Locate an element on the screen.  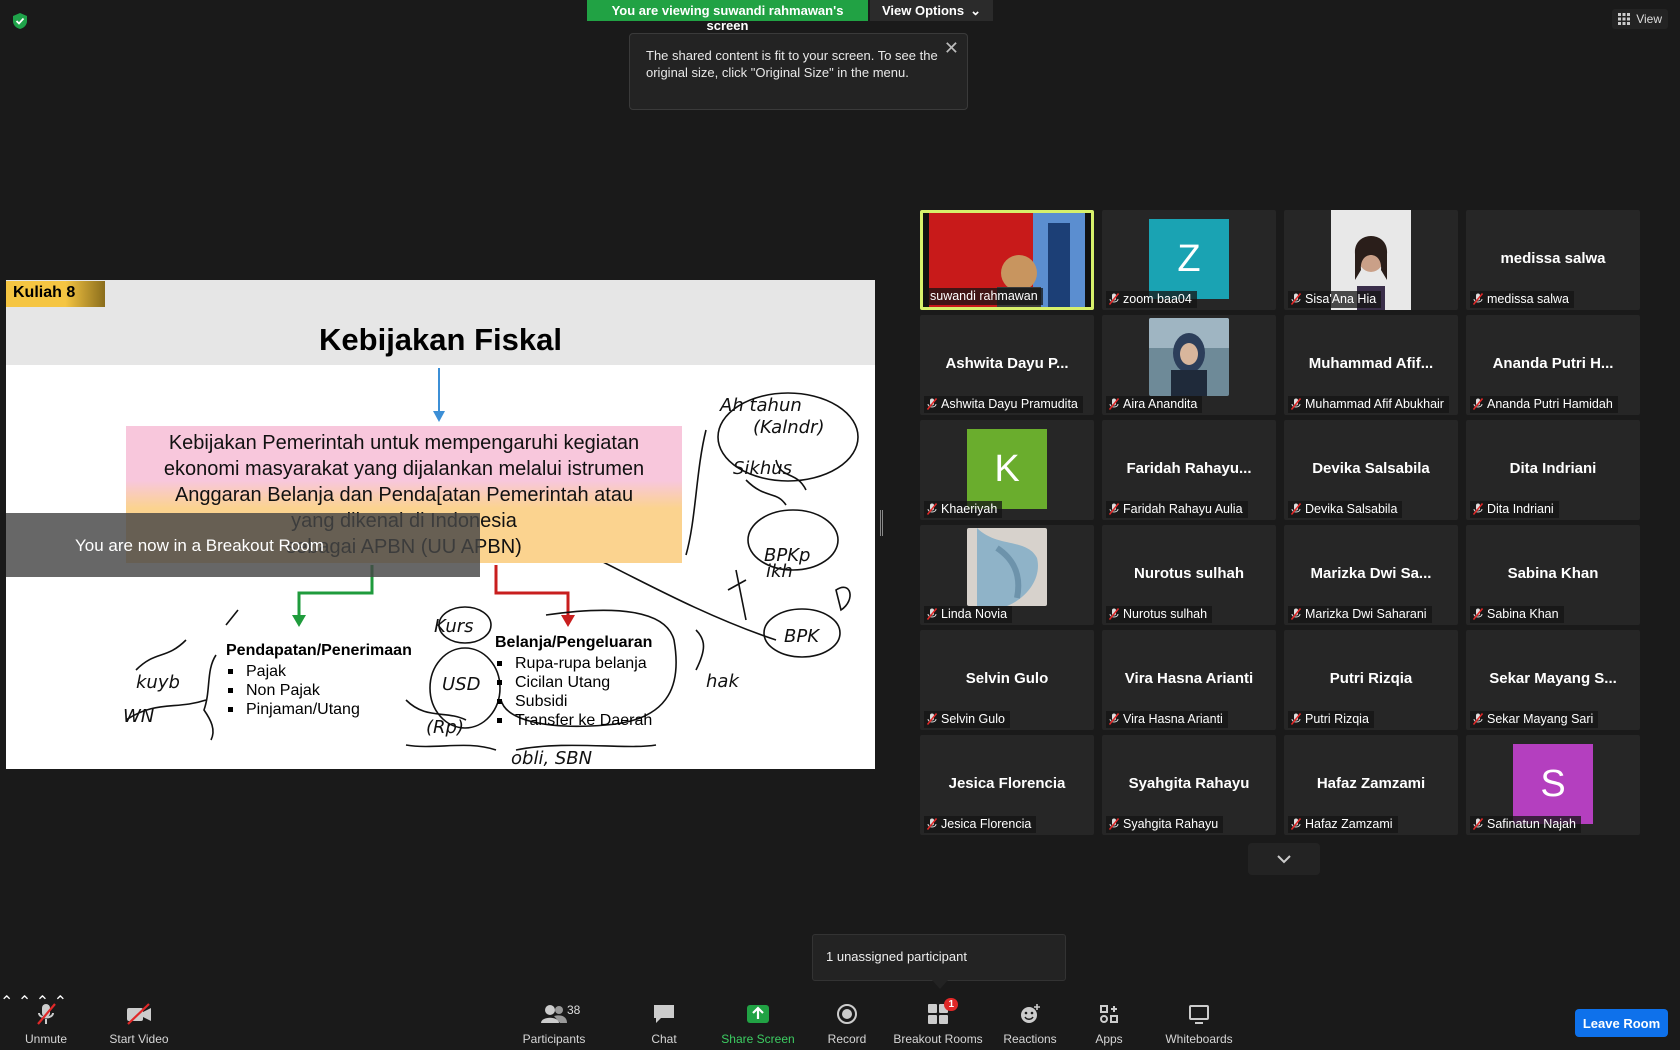
participant-name-label: Muhammad Afif Abukhair is located at coordinates (1368, 404).